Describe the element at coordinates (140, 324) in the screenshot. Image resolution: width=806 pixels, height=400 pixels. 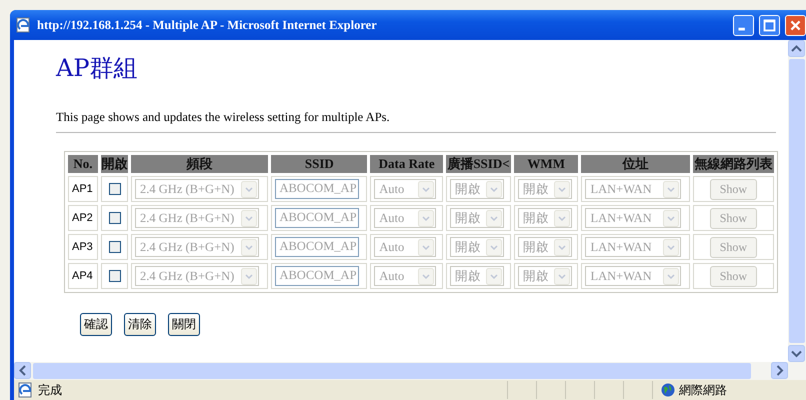
I see `action-button: 清除` at that location.